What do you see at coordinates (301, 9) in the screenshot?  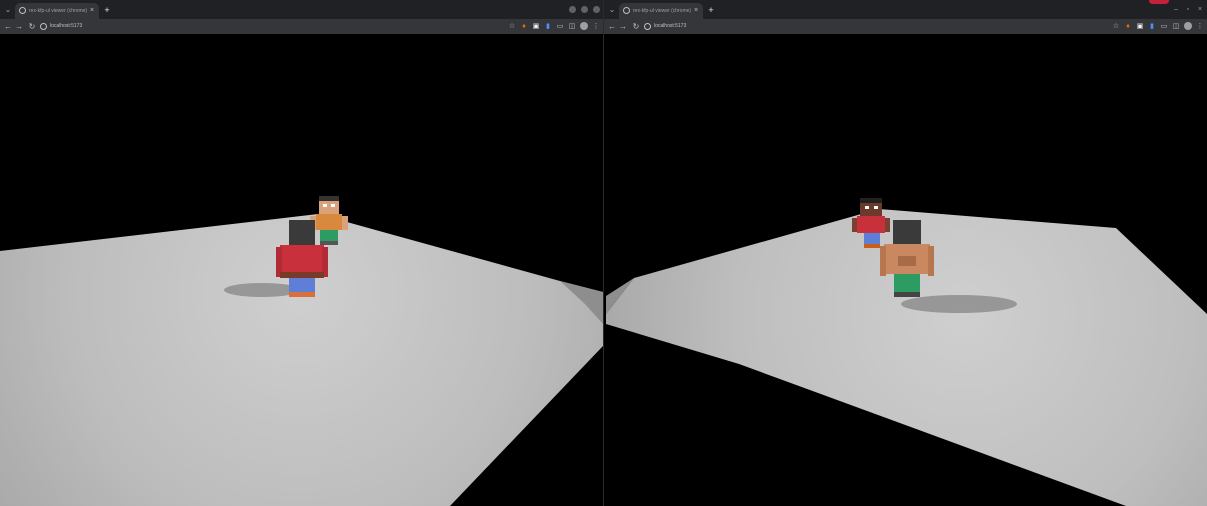 I see `tab-strip: ⌄ rex-kfp-ul viewer (chrome) × +` at bounding box center [301, 9].